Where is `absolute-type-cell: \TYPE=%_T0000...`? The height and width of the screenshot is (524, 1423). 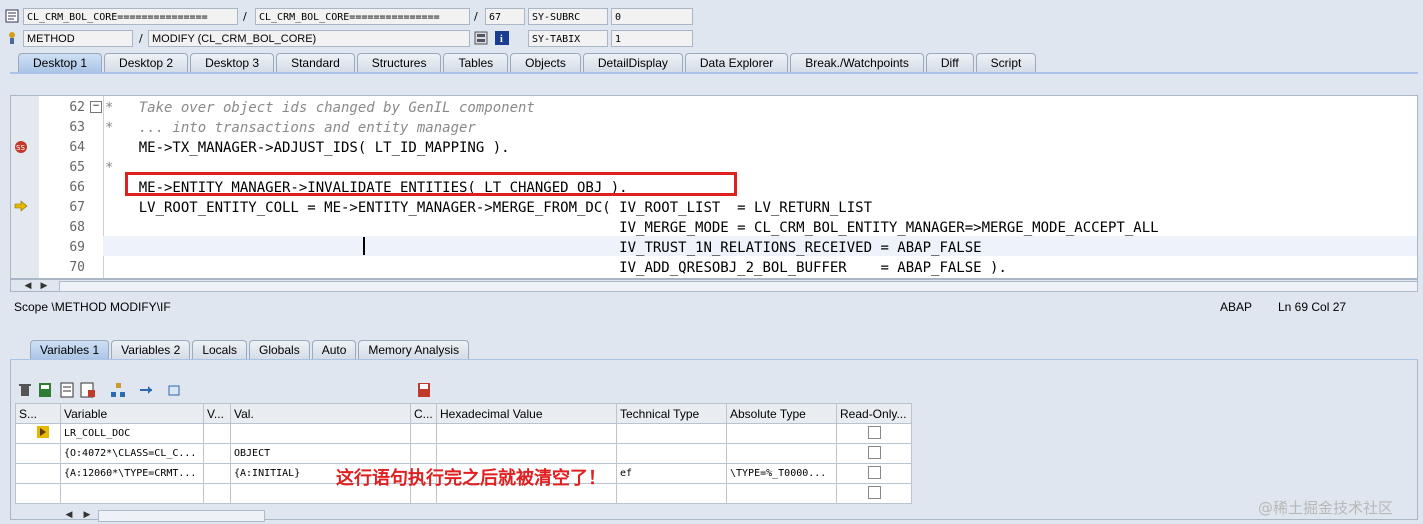 absolute-type-cell: \TYPE=%_T0000... is located at coordinates (781, 473).